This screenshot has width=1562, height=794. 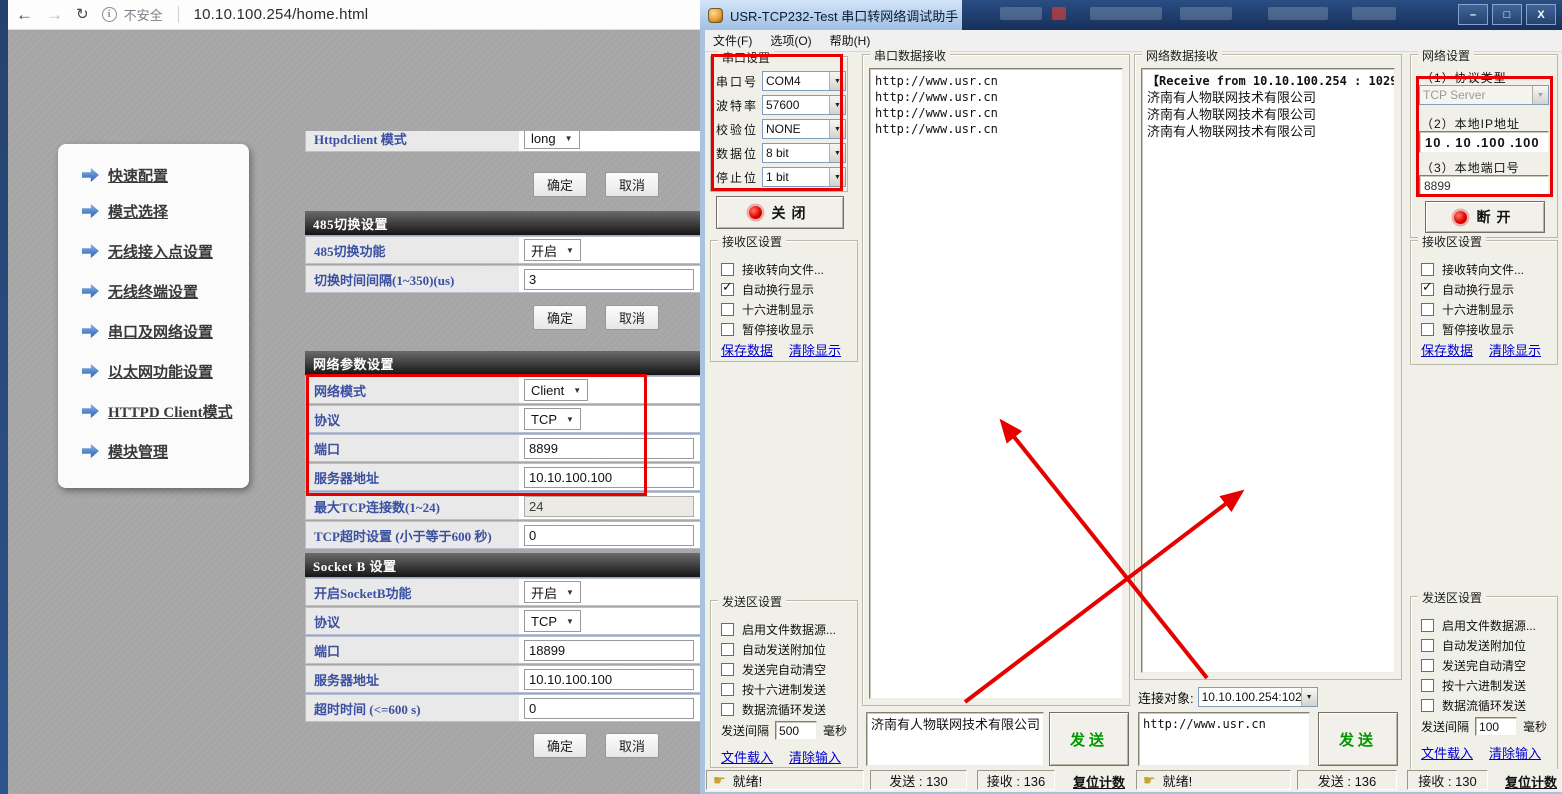 I want to click on socketb-timeout-input: 0, so click(x=609, y=708).